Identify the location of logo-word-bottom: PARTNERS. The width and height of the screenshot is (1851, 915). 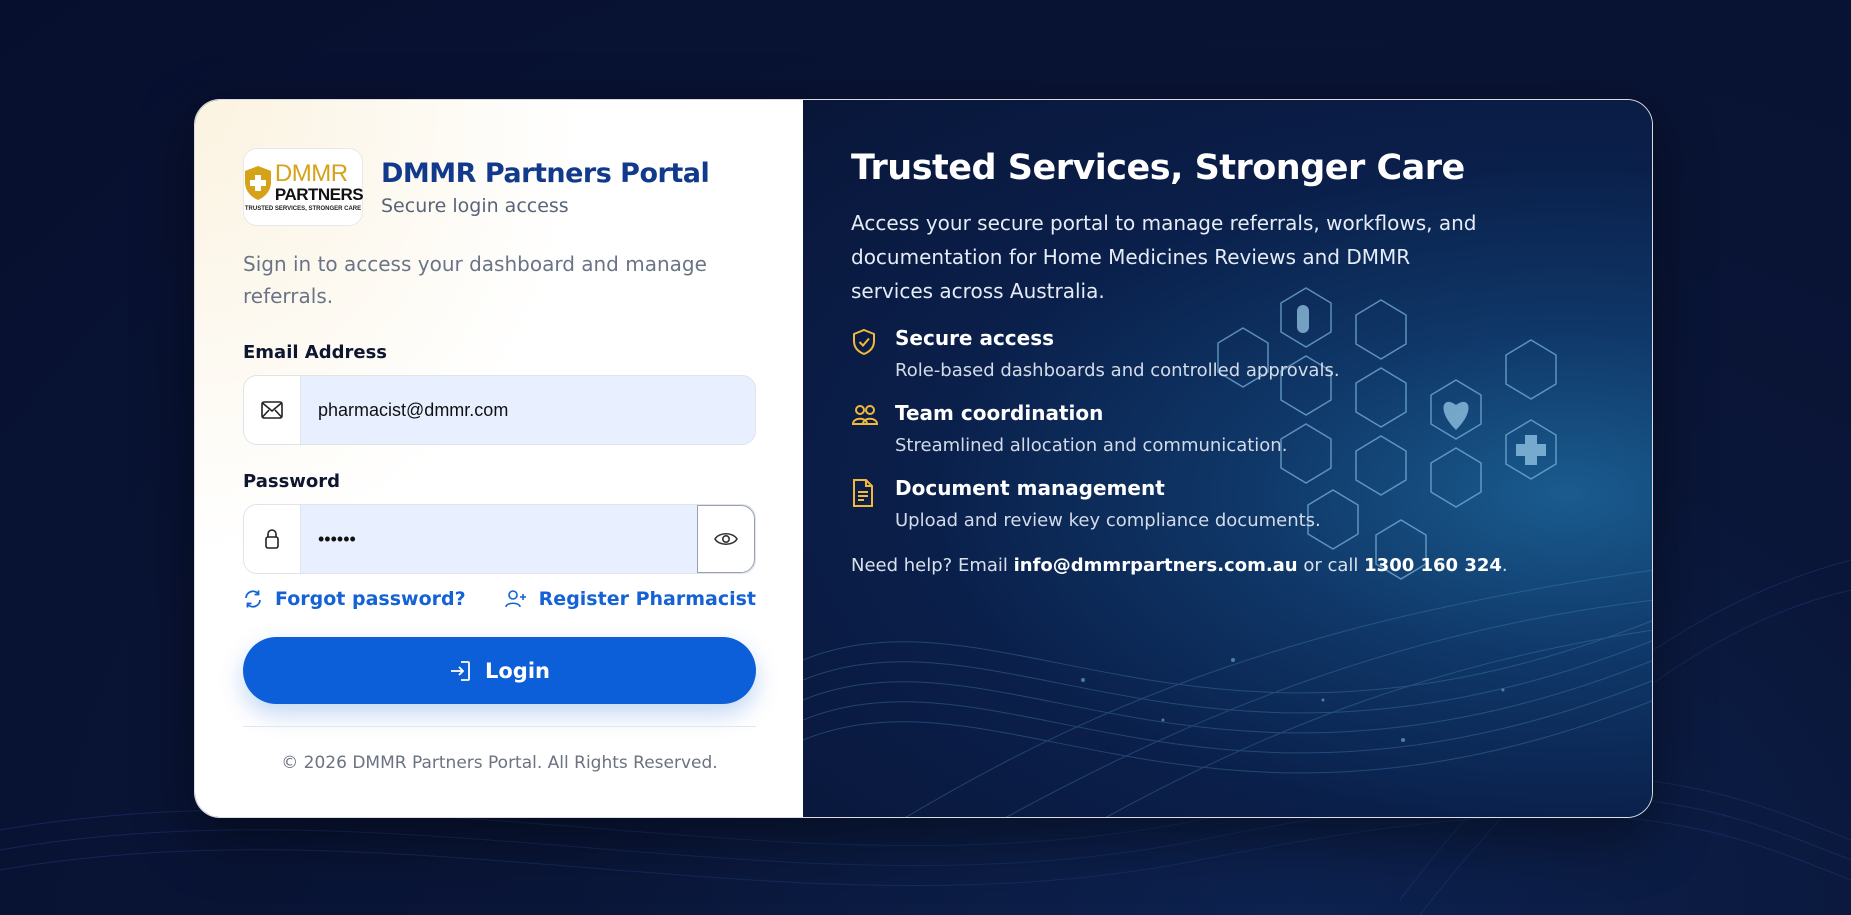
(319, 194).